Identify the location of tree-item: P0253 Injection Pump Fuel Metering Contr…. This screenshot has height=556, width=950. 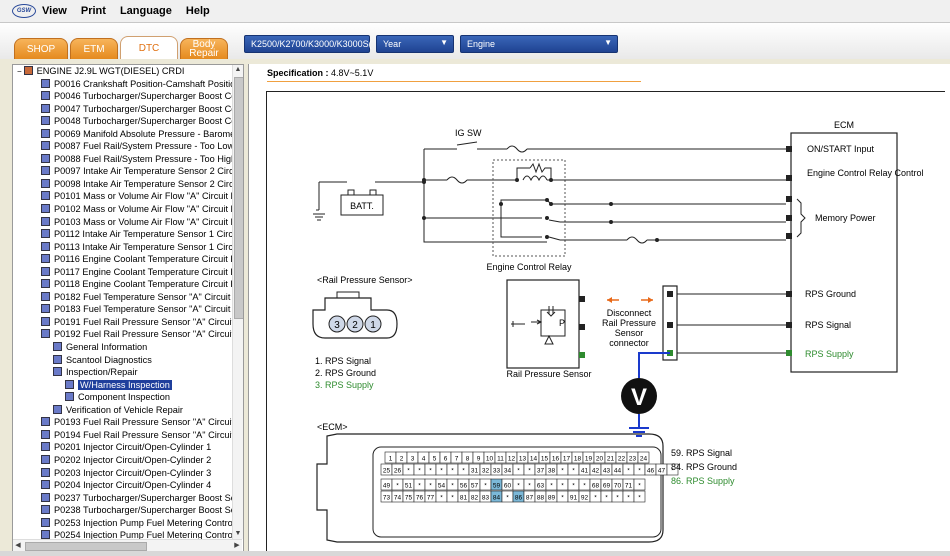
(122, 523).